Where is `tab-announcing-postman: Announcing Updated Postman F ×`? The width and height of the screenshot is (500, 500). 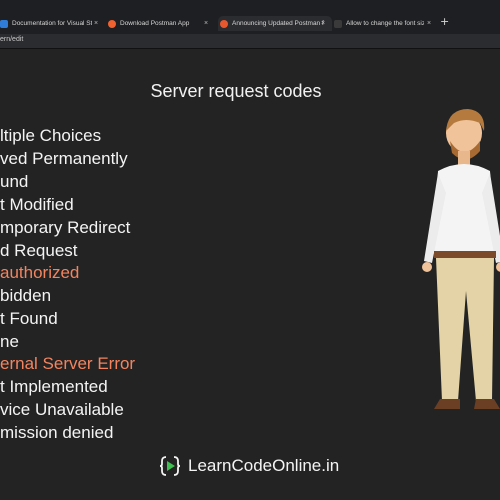
tab-announcing-postman: Announcing Updated Postman F × is located at coordinates (275, 23).